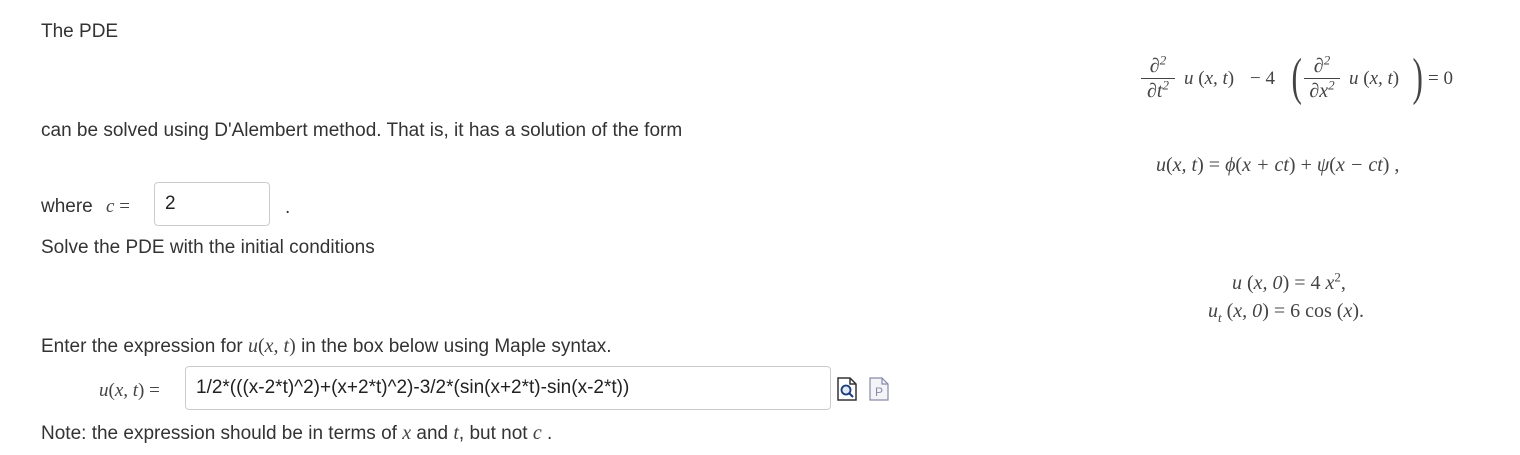 The height and width of the screenshot is (455, 1520). What do you see at coordinates (847, 389) in the screenshot?
I see `preview-icon` at bounding box center [847, 389].